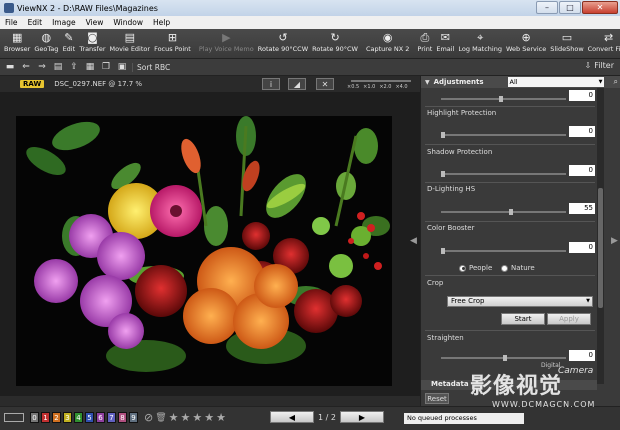  Describe the element at coordinates (67, 417) in the screenshot. I see `color-label-3: 3` at that location.